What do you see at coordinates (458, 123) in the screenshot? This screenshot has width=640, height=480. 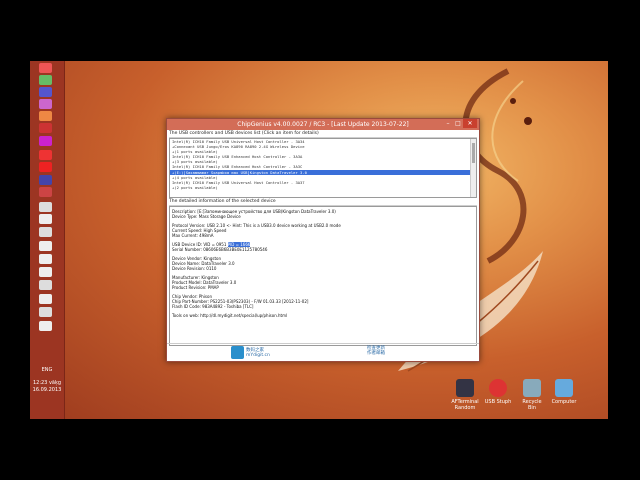 I see `maximize-button: □` at bounding box center [458, 123].